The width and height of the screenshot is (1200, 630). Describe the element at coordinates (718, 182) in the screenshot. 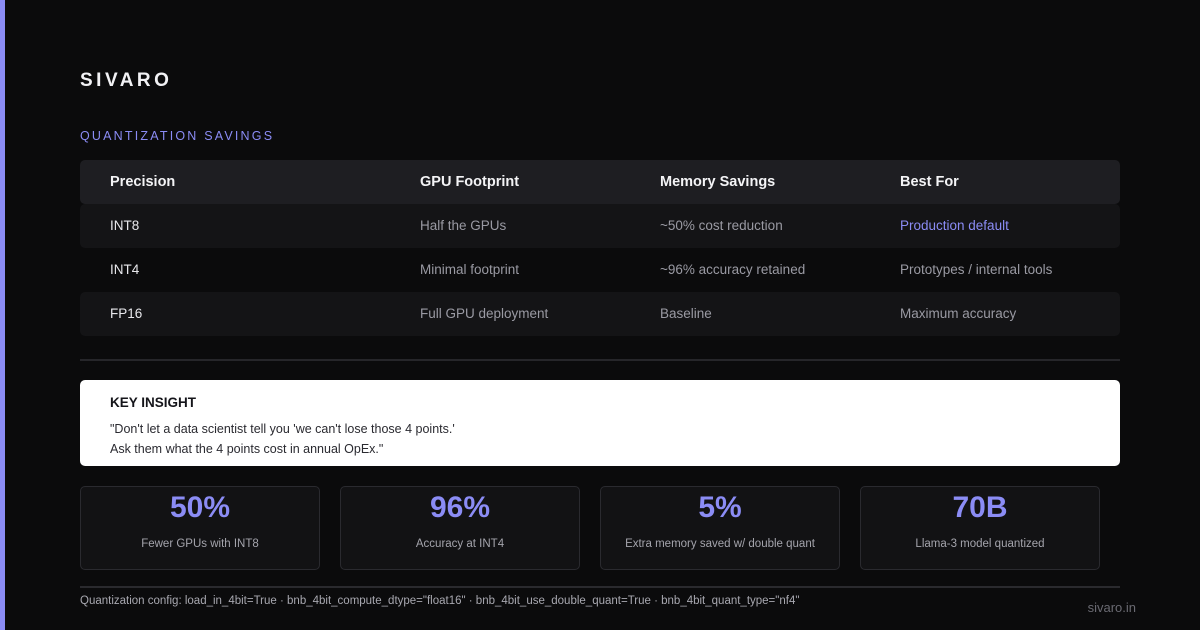

I see `header-memory-savings: Memory Savings` at that location.